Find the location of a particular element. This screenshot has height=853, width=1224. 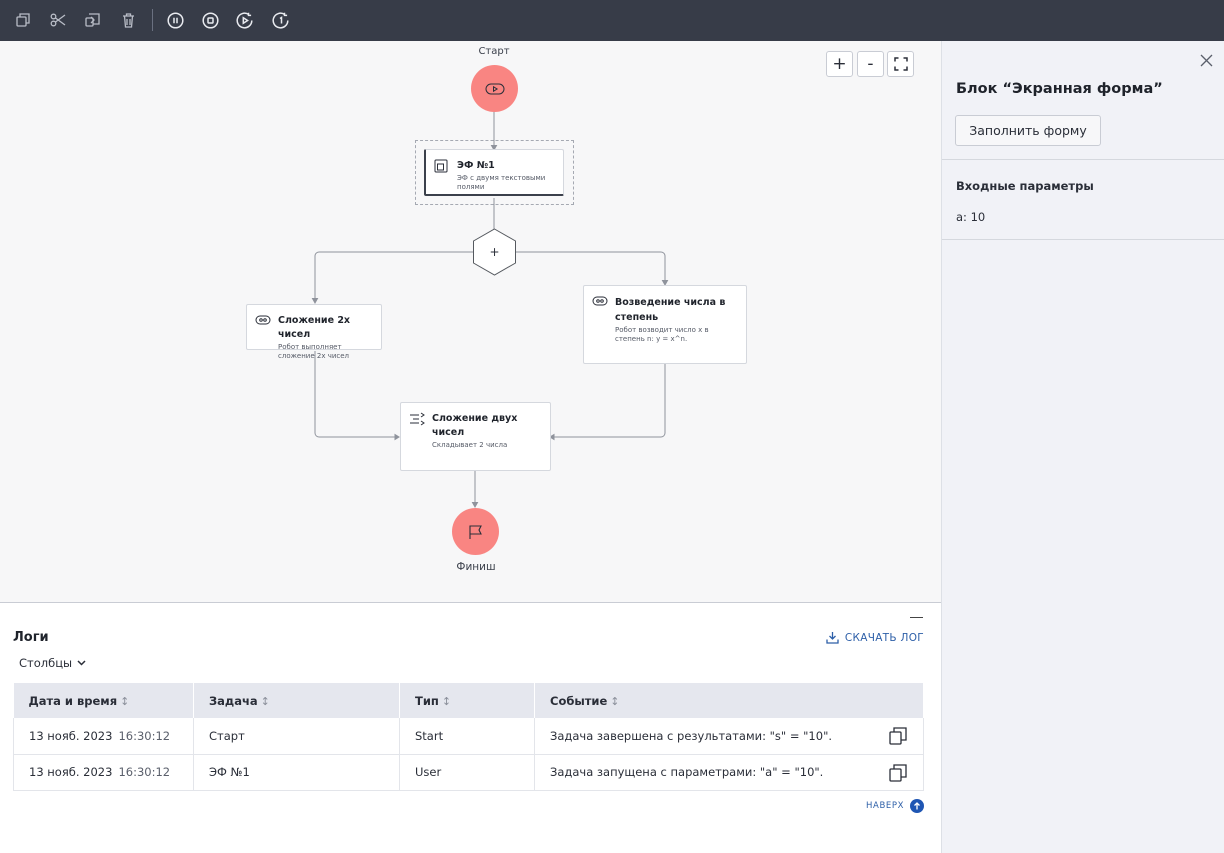

flag-icon is located at coordinates (475, 531).